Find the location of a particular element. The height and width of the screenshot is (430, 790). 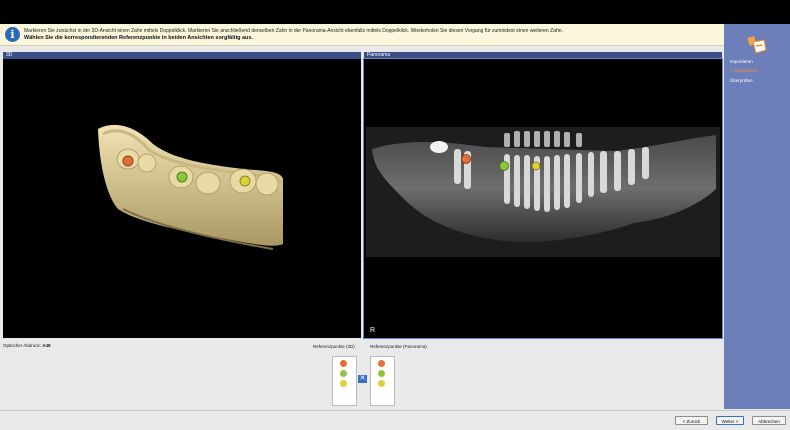

wizard-steps-sidebar: Importieren » Registrieren Überprüfen is located at coordinates (757, 216).